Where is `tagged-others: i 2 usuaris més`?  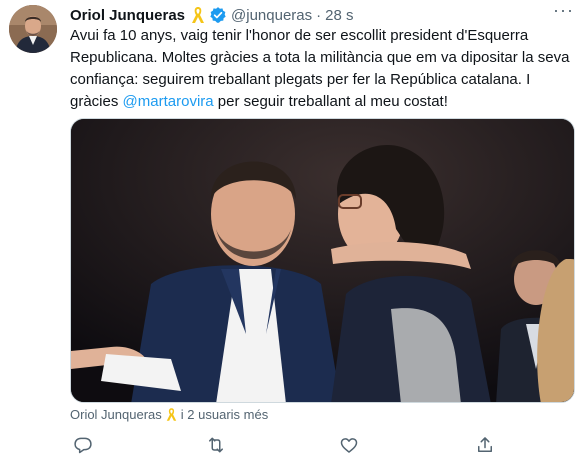 tagged-others: i 2 usuaris més is located at coordinates (224, 414).